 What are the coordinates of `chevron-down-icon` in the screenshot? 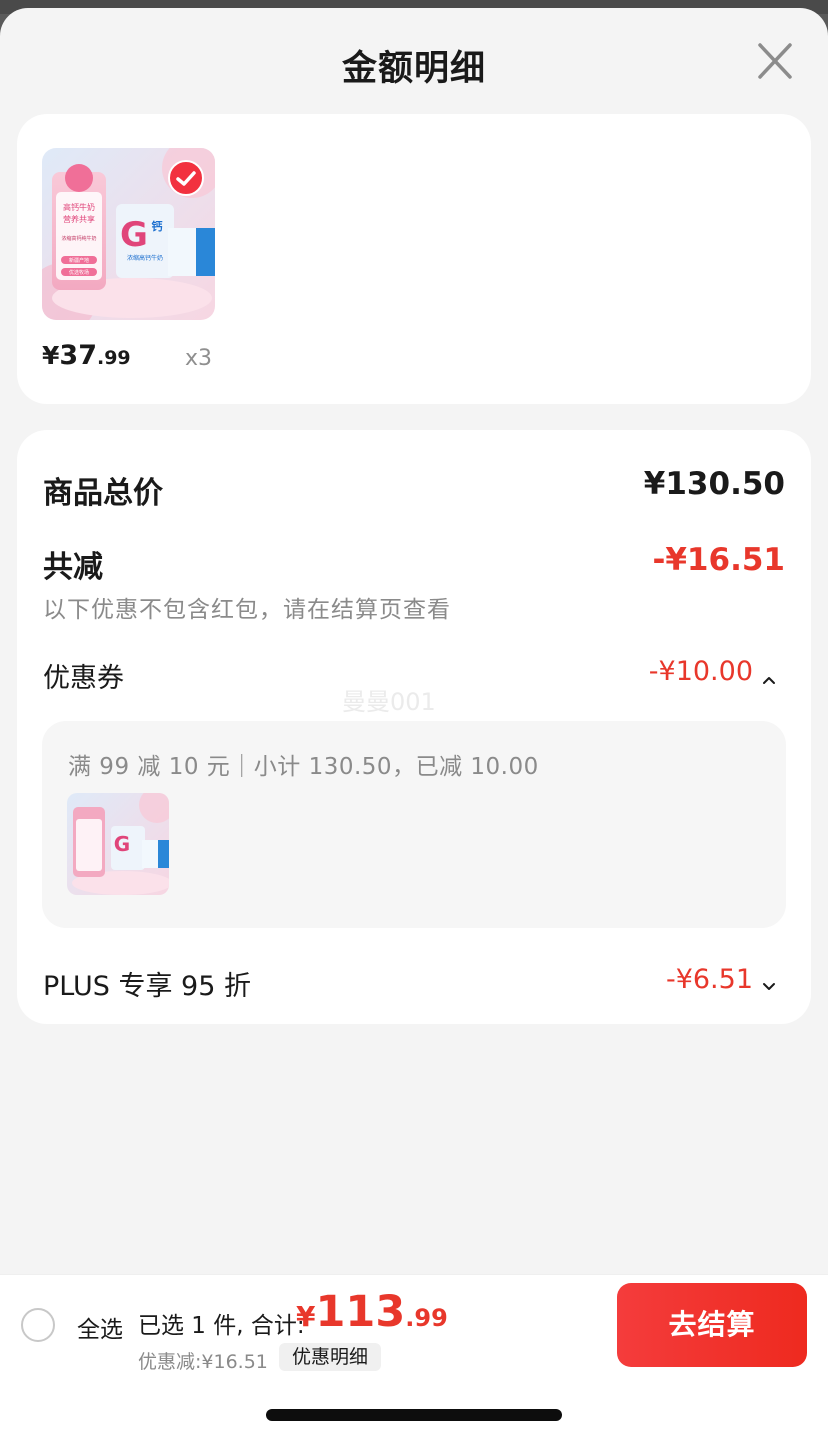 It's located at (769, 983).